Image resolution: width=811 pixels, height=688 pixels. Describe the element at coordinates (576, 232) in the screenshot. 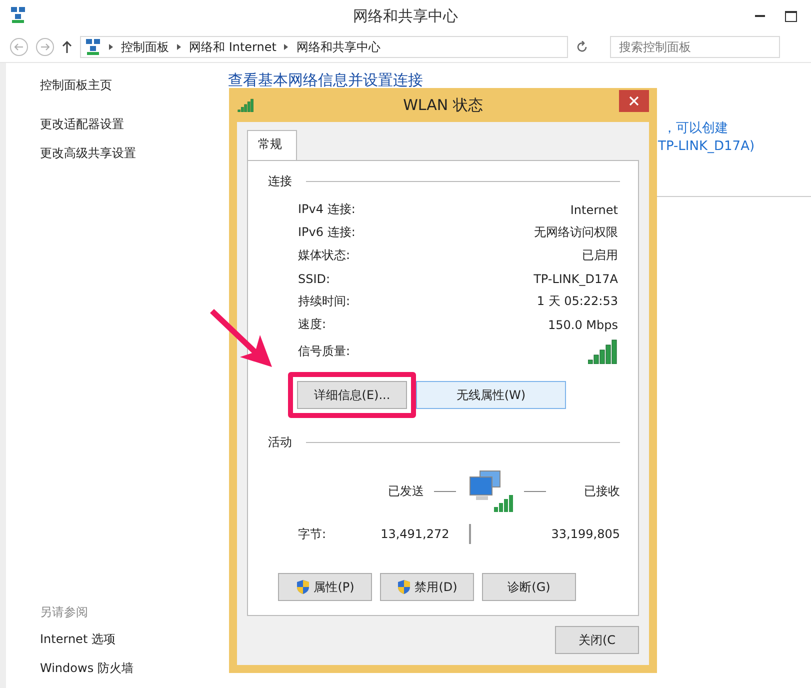

I see `field-value: 无网络访问权限` at that location.